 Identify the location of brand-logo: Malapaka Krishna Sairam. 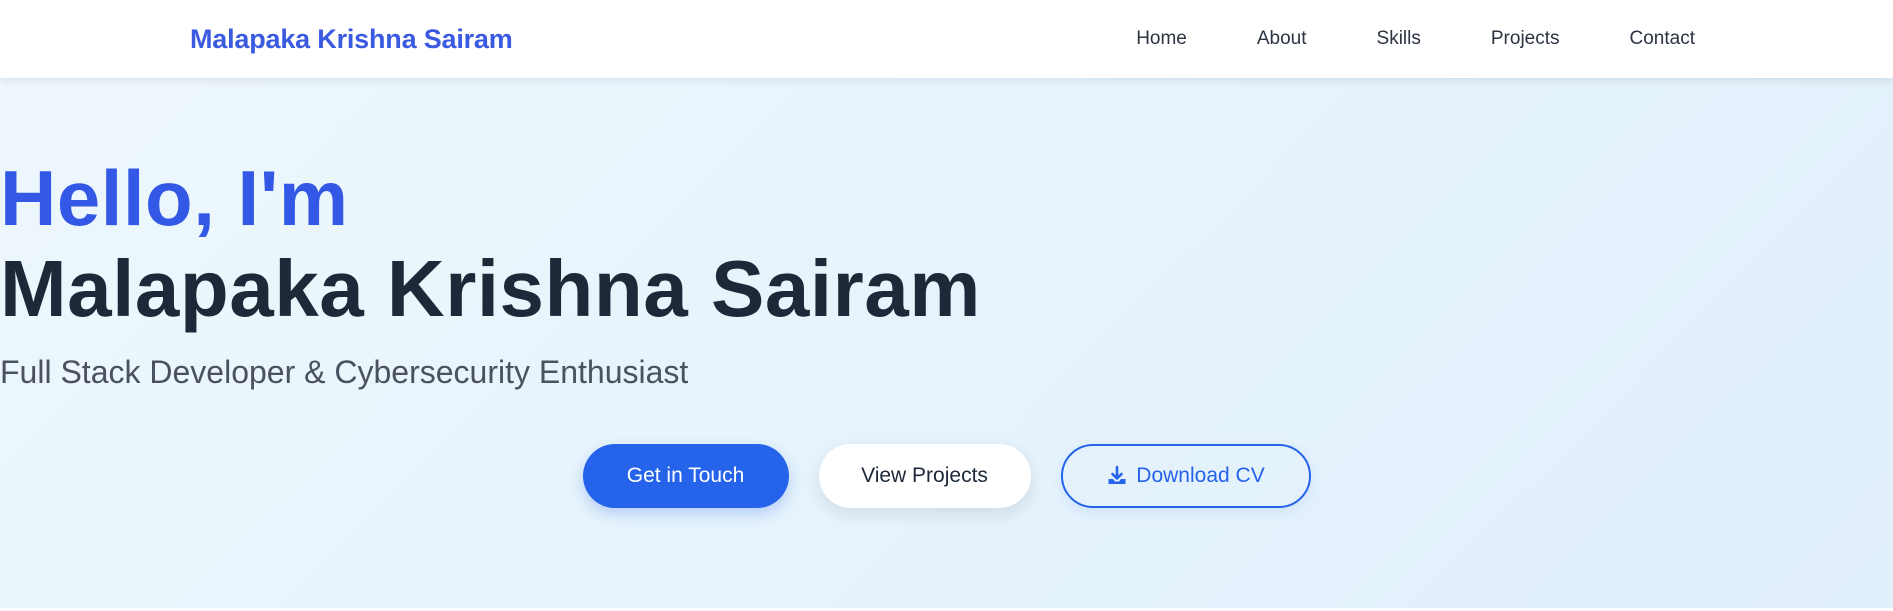
(351, 39).